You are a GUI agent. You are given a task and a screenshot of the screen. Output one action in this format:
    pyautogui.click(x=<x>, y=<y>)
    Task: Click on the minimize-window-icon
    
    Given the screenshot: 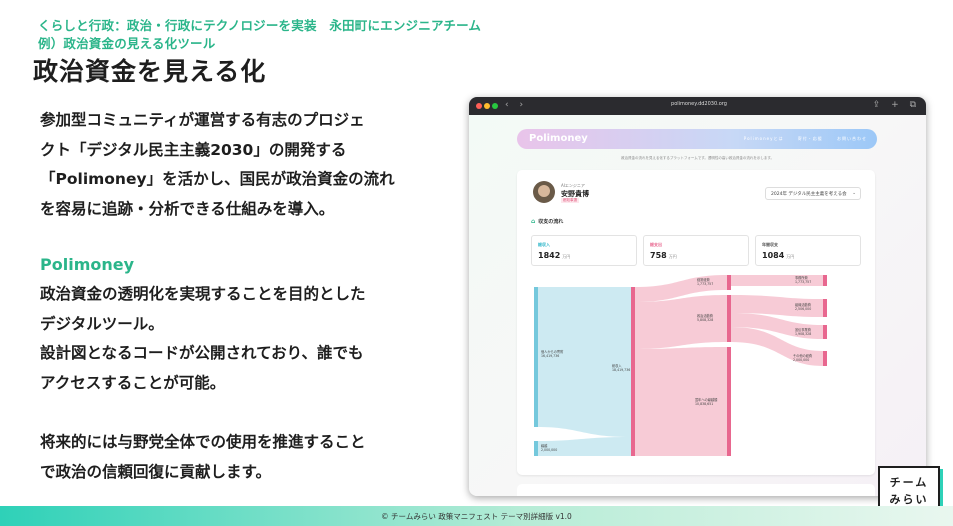 What is the action you would take?
    pyautogui.click(x=487, y=106)
    